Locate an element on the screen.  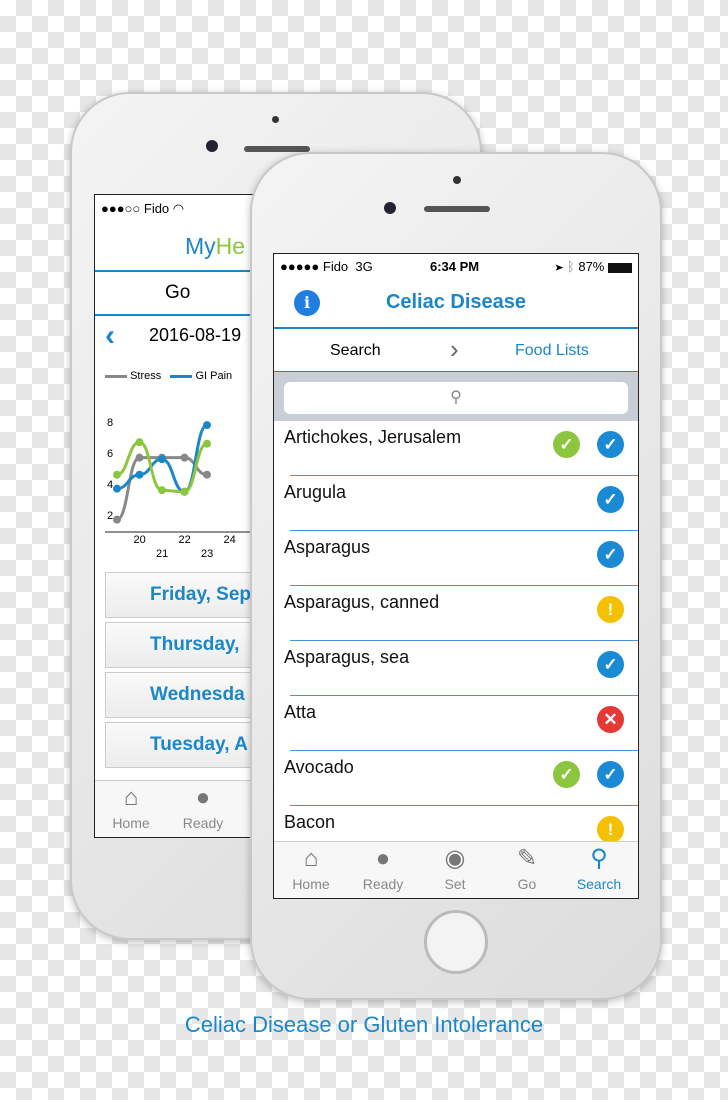
tab-label: Set is located at coordinates (455, 884).